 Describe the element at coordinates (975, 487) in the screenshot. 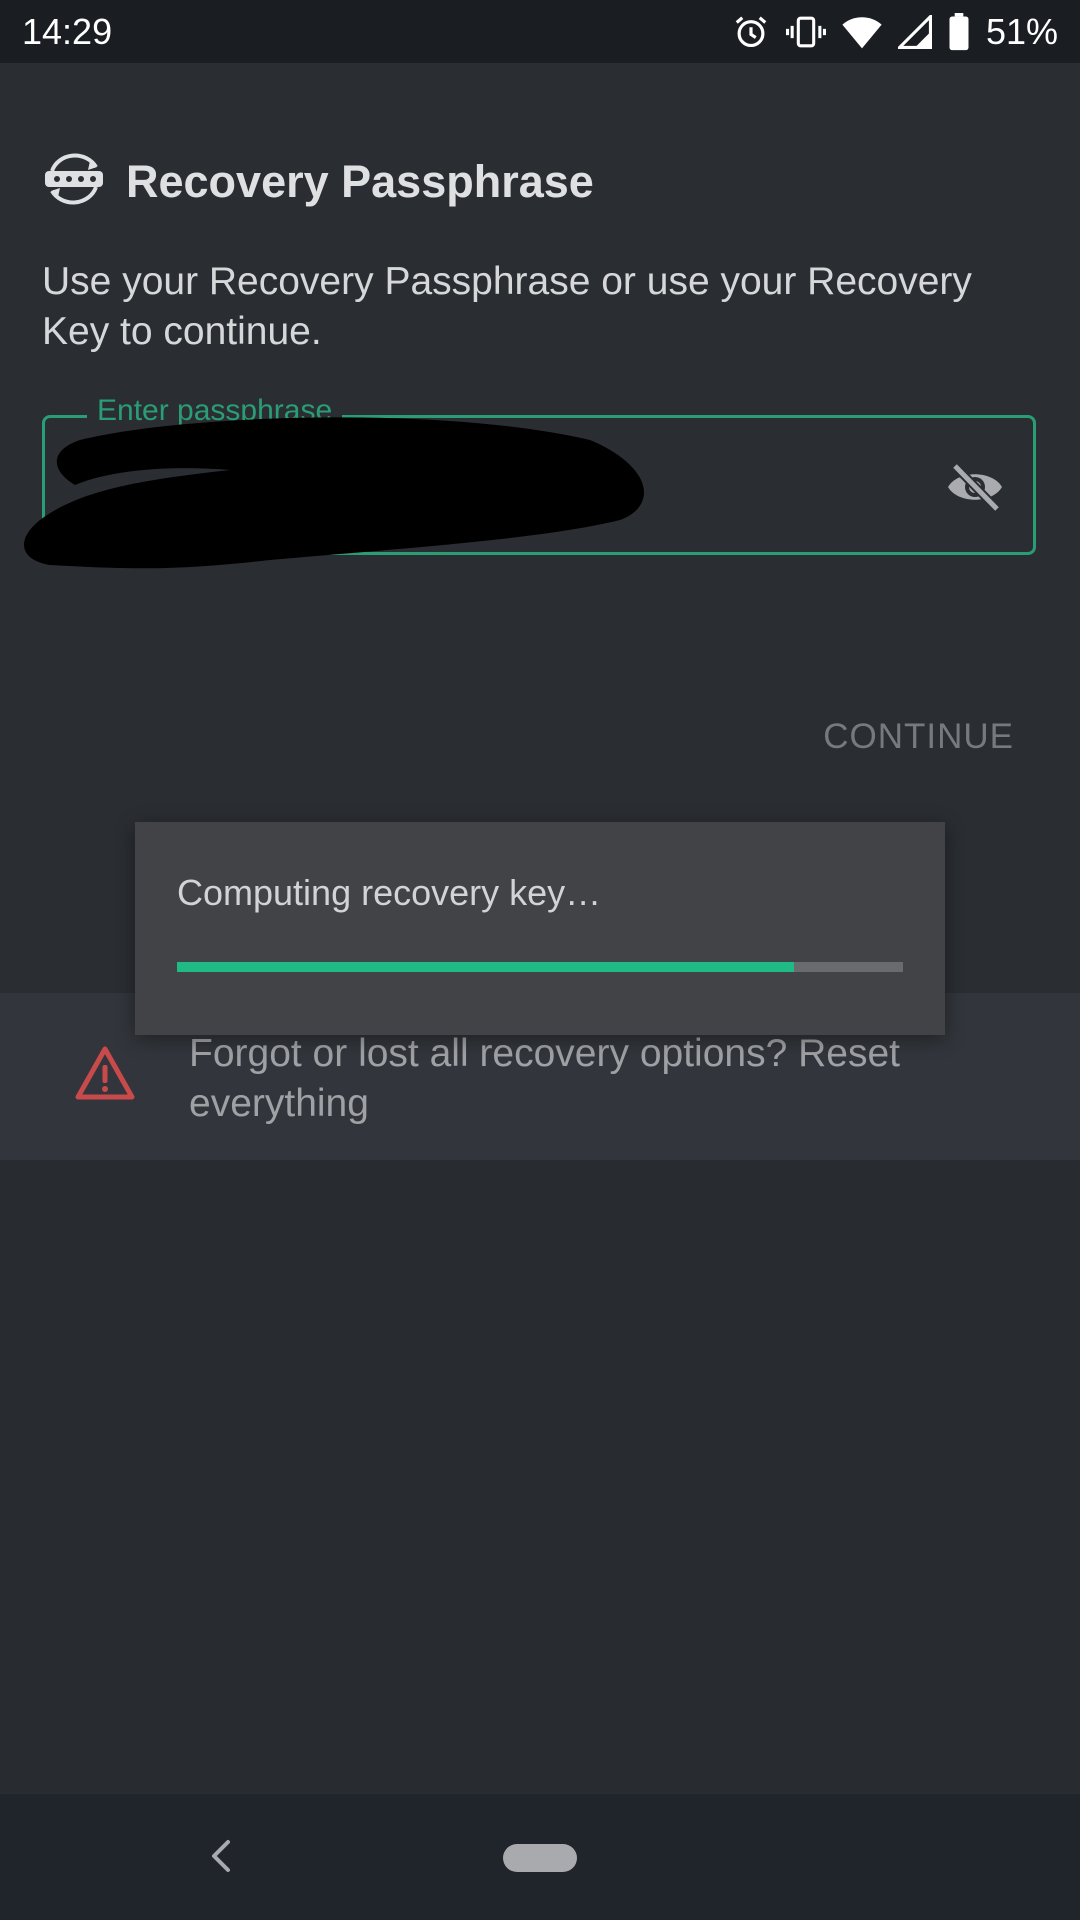

I see `eye-off-icon` at that location.